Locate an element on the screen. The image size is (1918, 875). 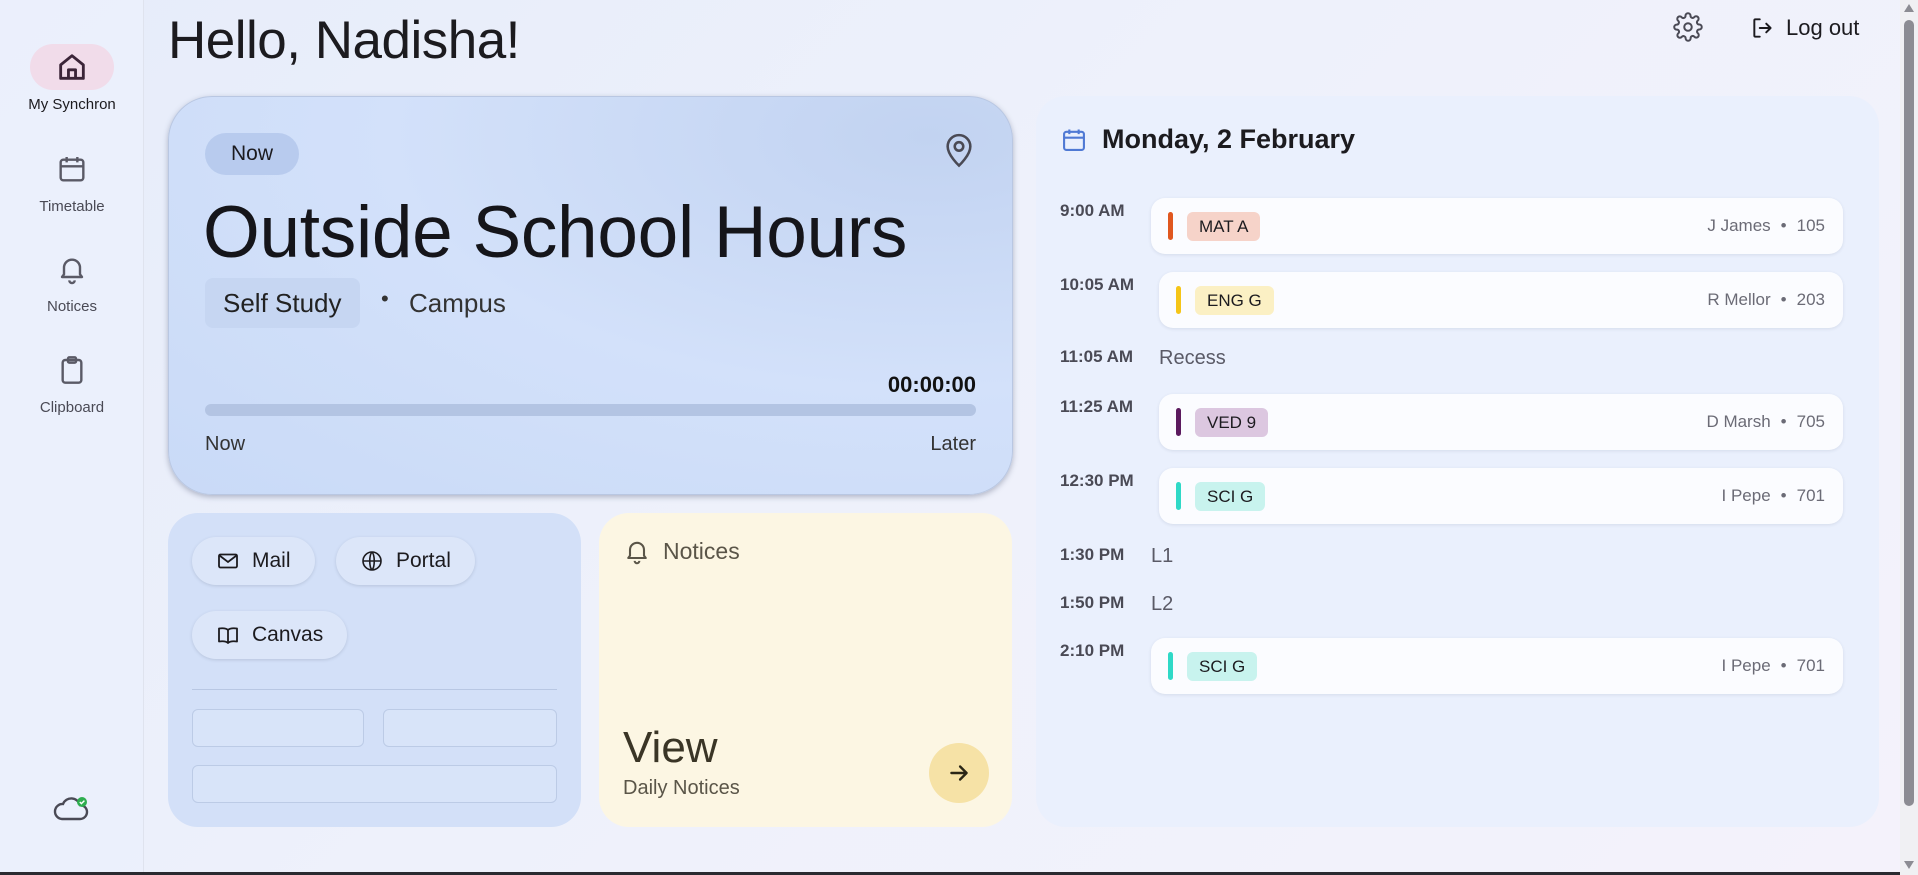
nav-pill is located at coordinates (72, 67).